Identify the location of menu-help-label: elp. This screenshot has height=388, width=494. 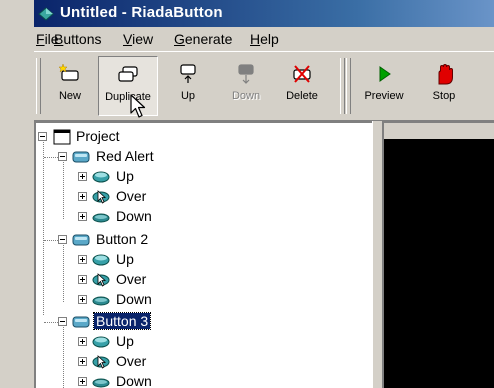
(269, 39).